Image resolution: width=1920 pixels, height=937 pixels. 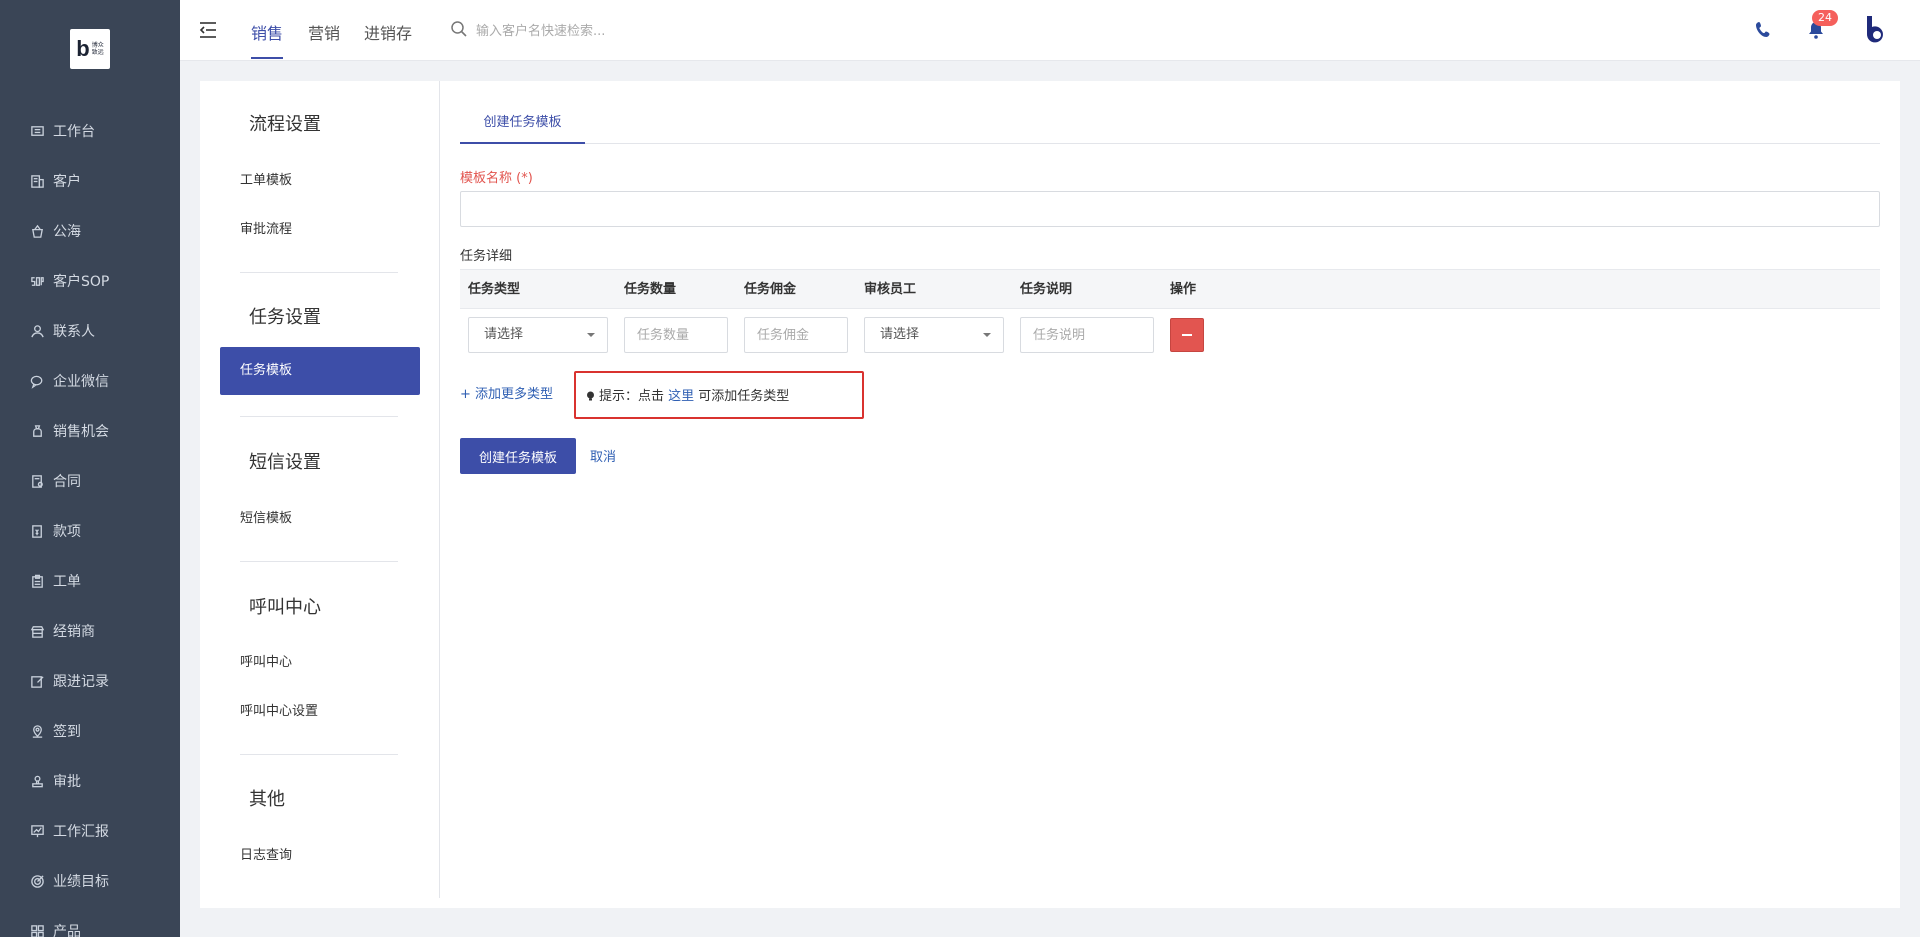 What do you see at coordinates (279, 709) in the screenshot?
I see `settings-item-call-center-settings: 呼叫中心设置` at bounding box center [279, 709].